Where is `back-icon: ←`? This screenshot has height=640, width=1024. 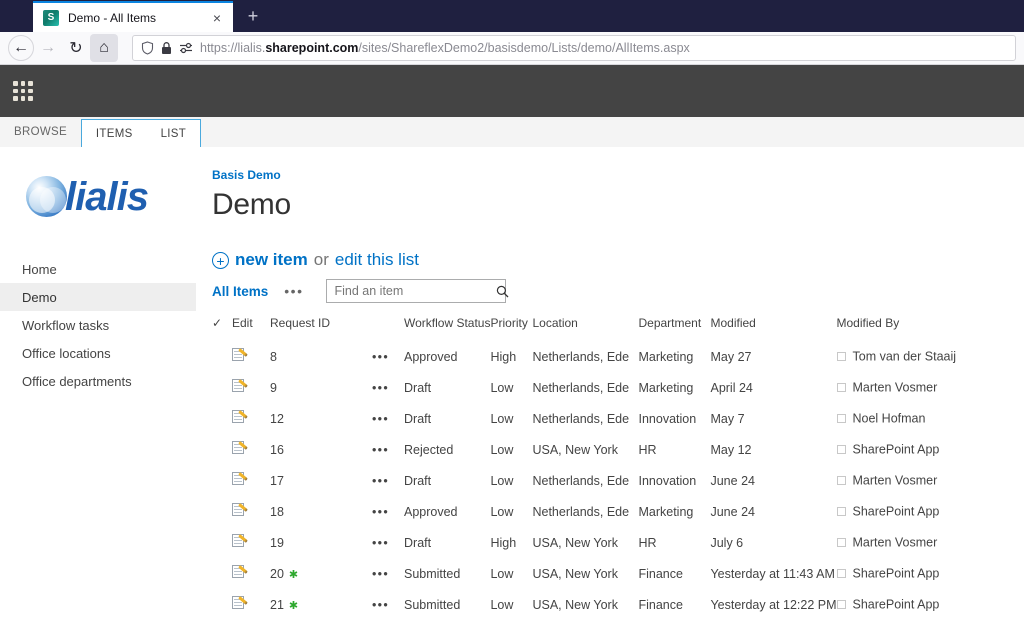 back-icon: ← is located at coordinates (21, 48).